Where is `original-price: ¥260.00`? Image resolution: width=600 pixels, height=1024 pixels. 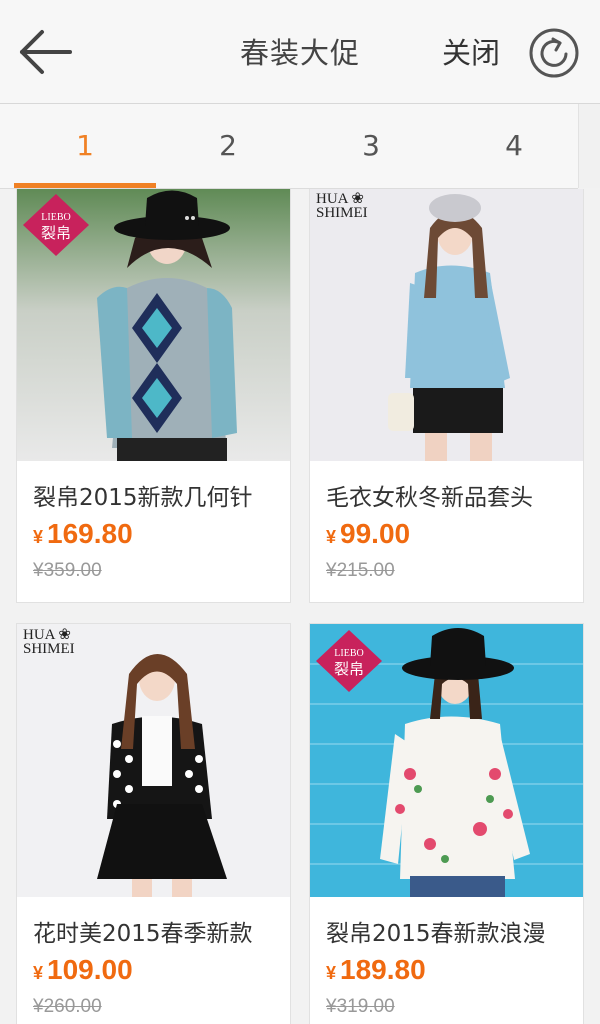
original-price: ¥260.00 is located at coordinates (67, 1006).